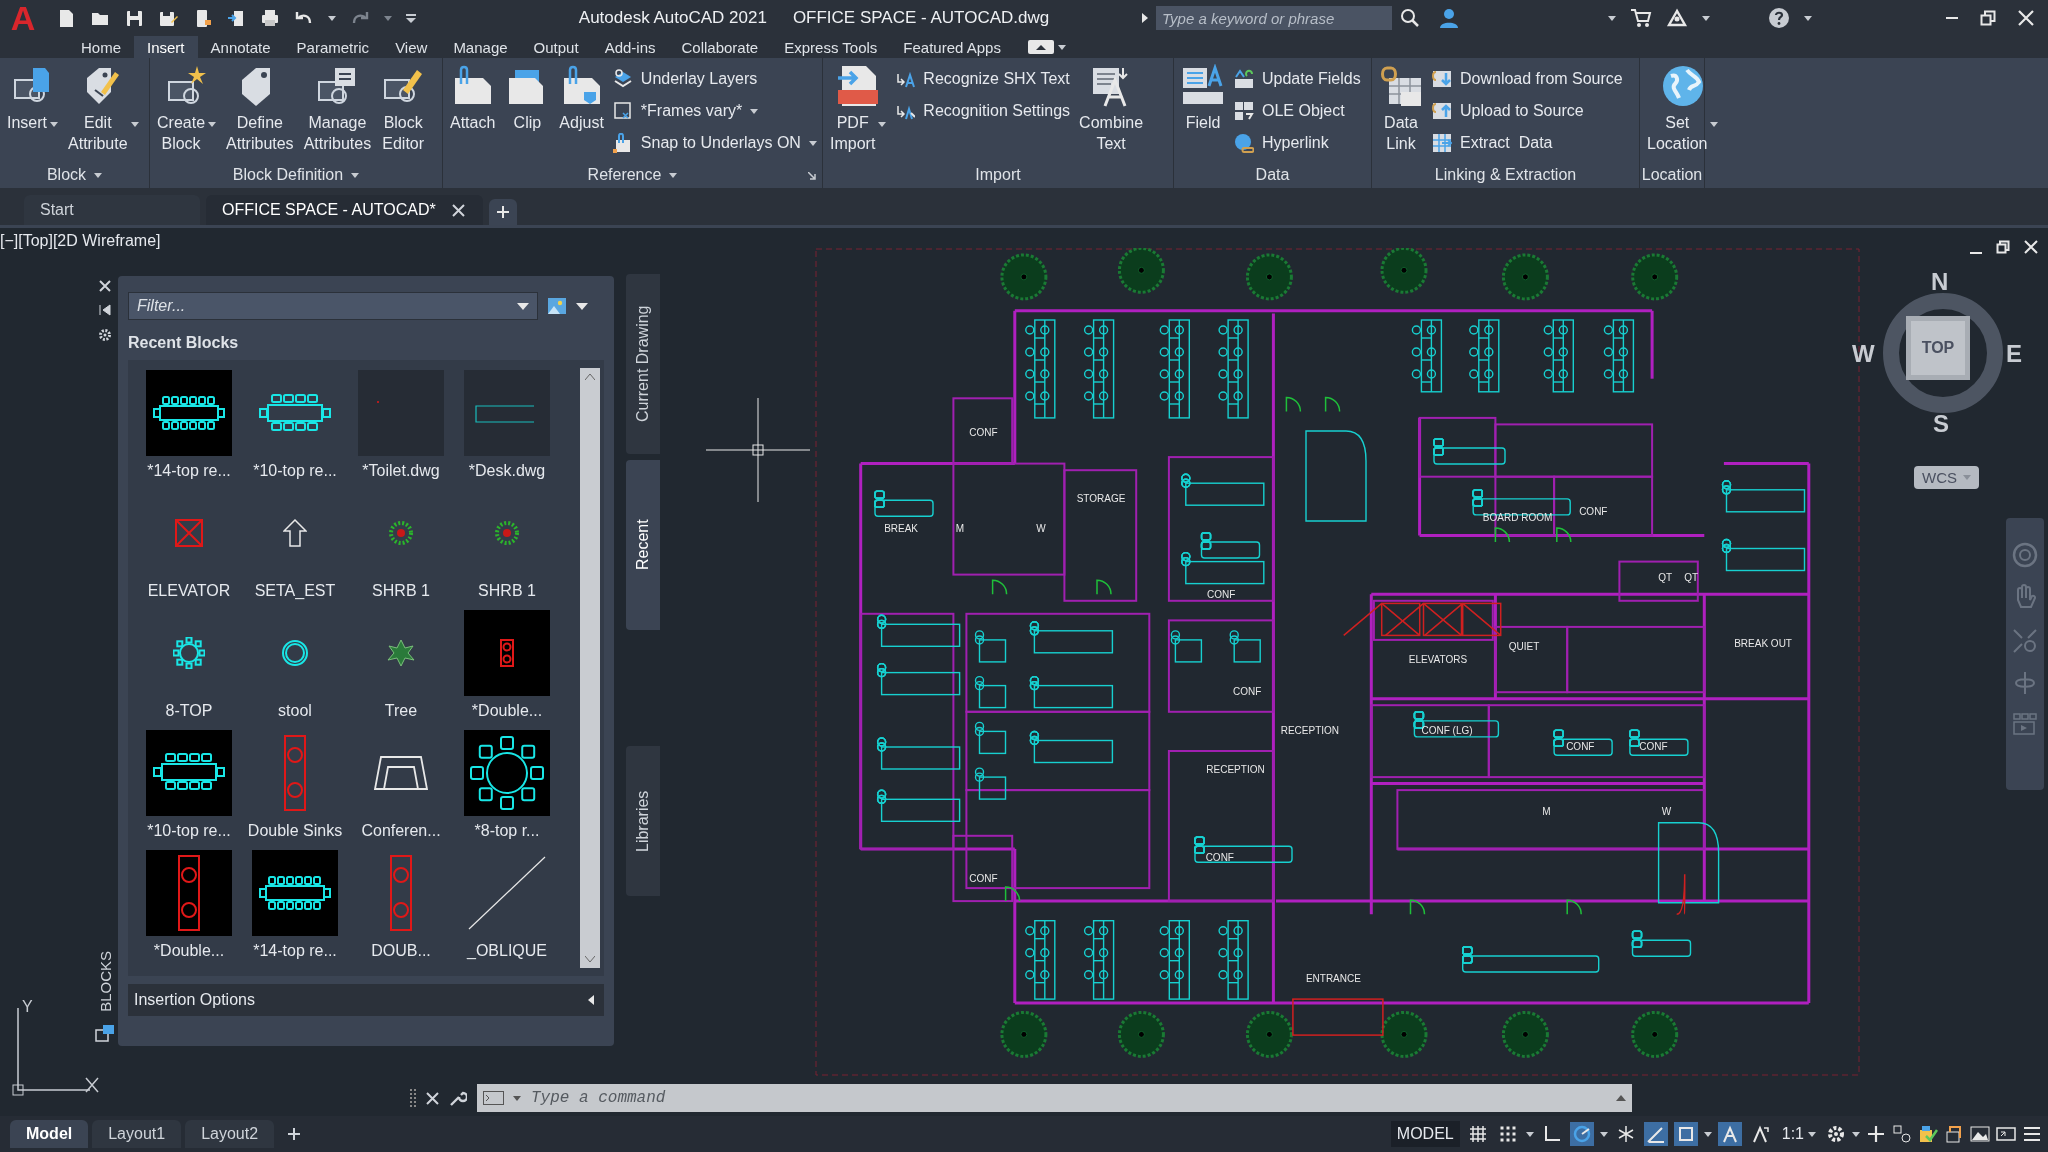 The height and width of the screenshot is (1152, 2048). I want to click on ribbon-button: Clip, so click(527, 98).